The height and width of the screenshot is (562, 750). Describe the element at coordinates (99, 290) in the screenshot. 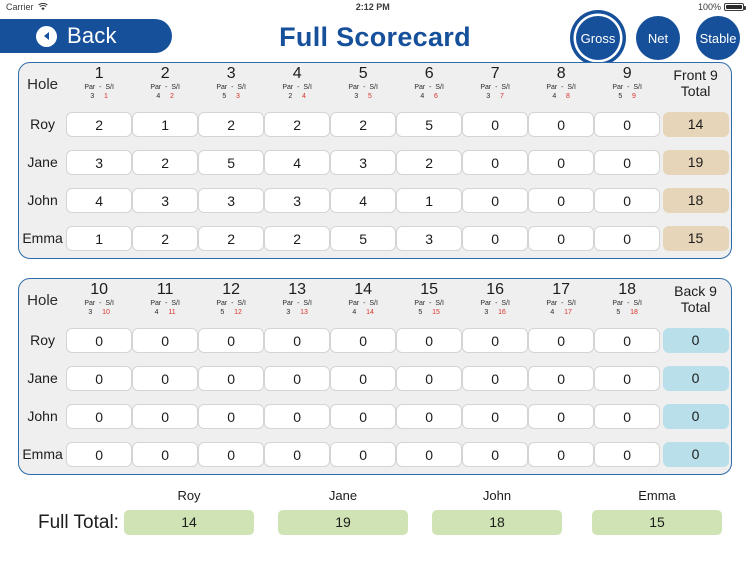

I see `hole-number: 10` at that location.